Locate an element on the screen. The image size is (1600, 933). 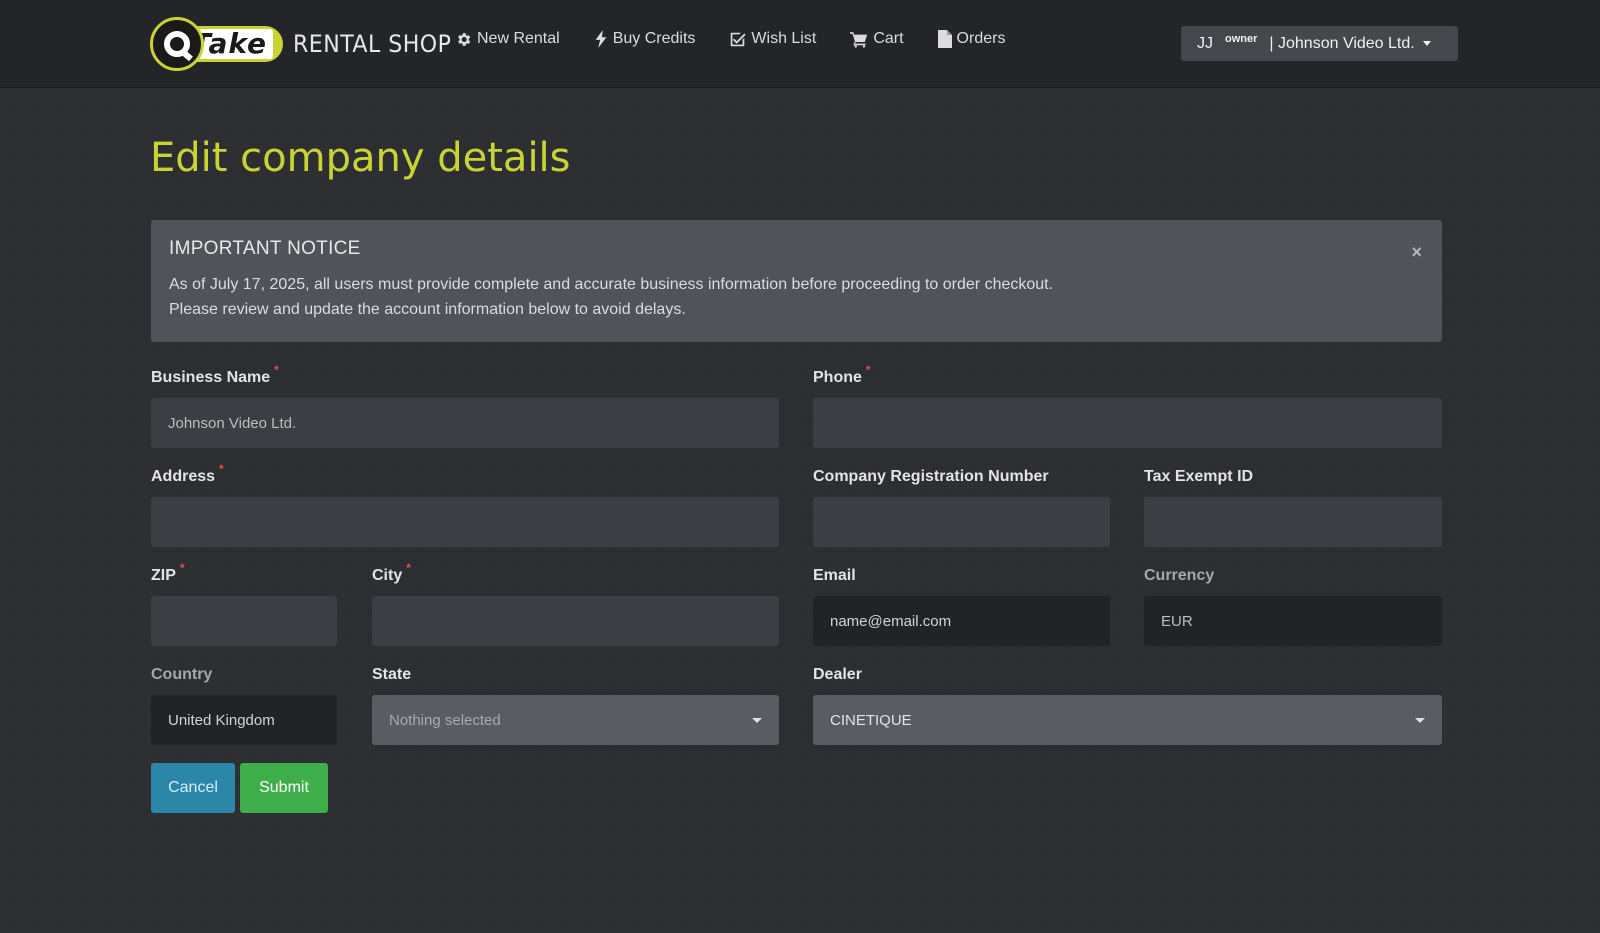
nav-new-rental-label: New Rental is located at coordinates (518, 38).